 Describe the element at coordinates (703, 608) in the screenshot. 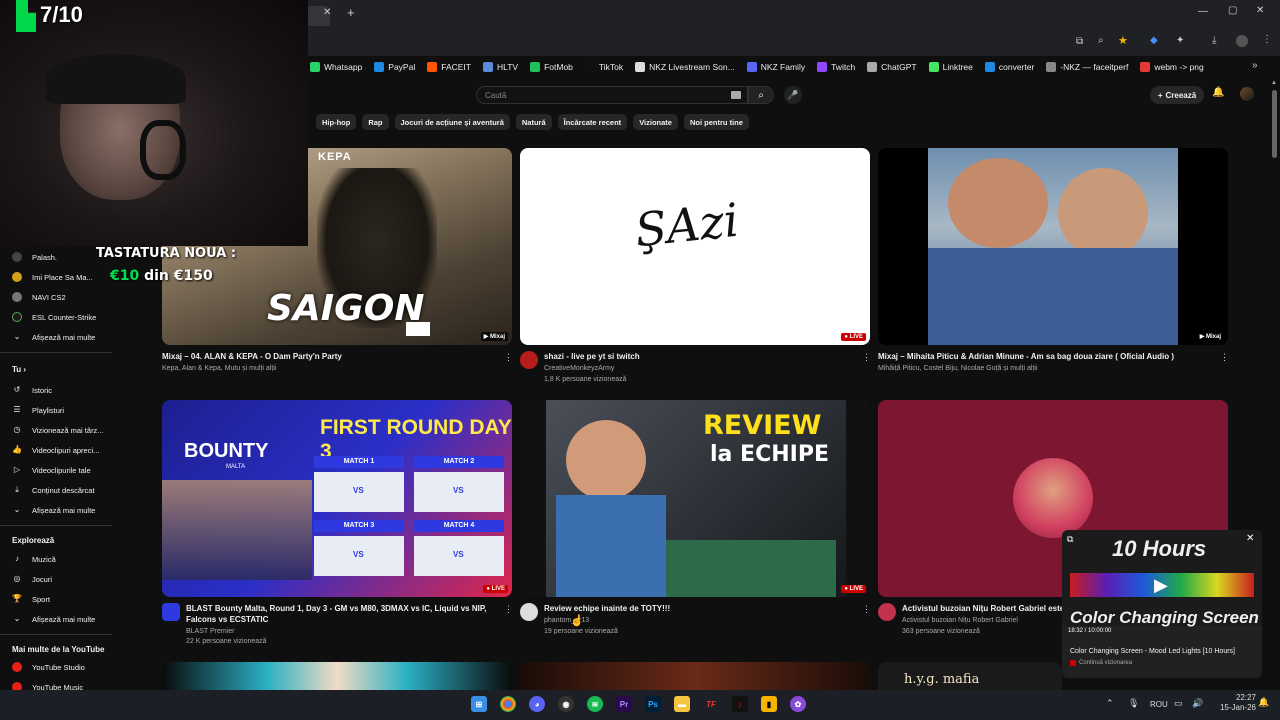

I see `video-title: Review echipe inainte de TOTY!!!` at that location.